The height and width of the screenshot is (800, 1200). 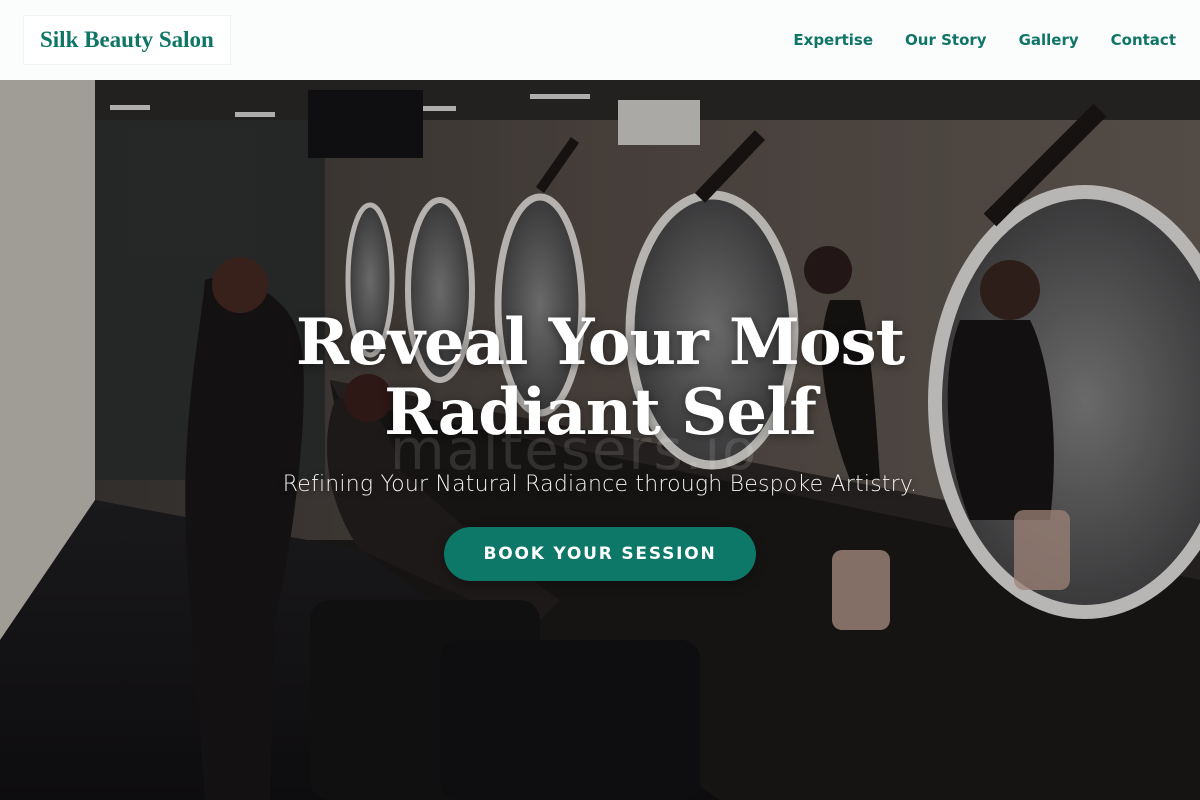 What do you see at coordinates (600, 377) in the screenshot?
I see `hero-title: Reveal Your Most Radiant Self` at bounding box center [600, 377].